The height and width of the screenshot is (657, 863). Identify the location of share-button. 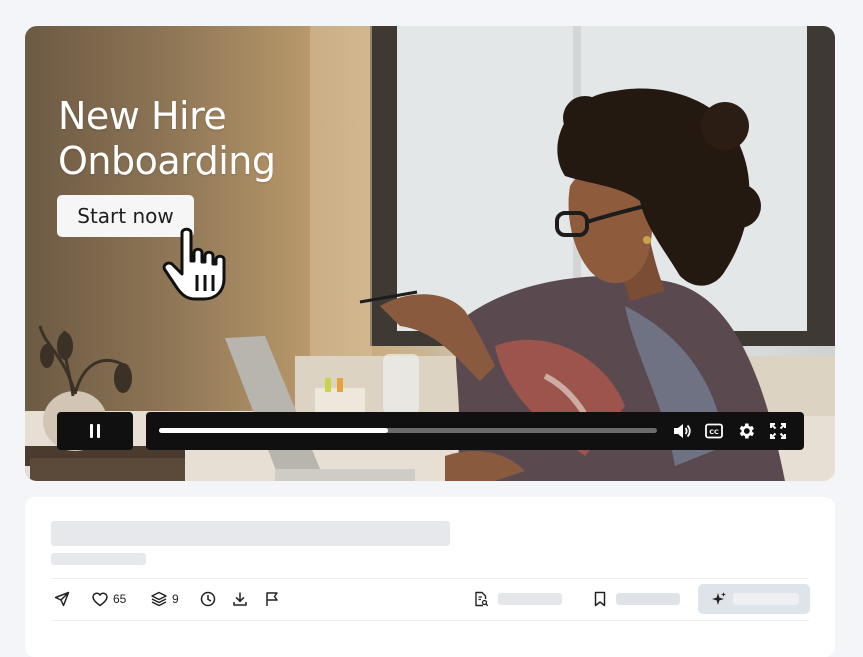
(62, 599).